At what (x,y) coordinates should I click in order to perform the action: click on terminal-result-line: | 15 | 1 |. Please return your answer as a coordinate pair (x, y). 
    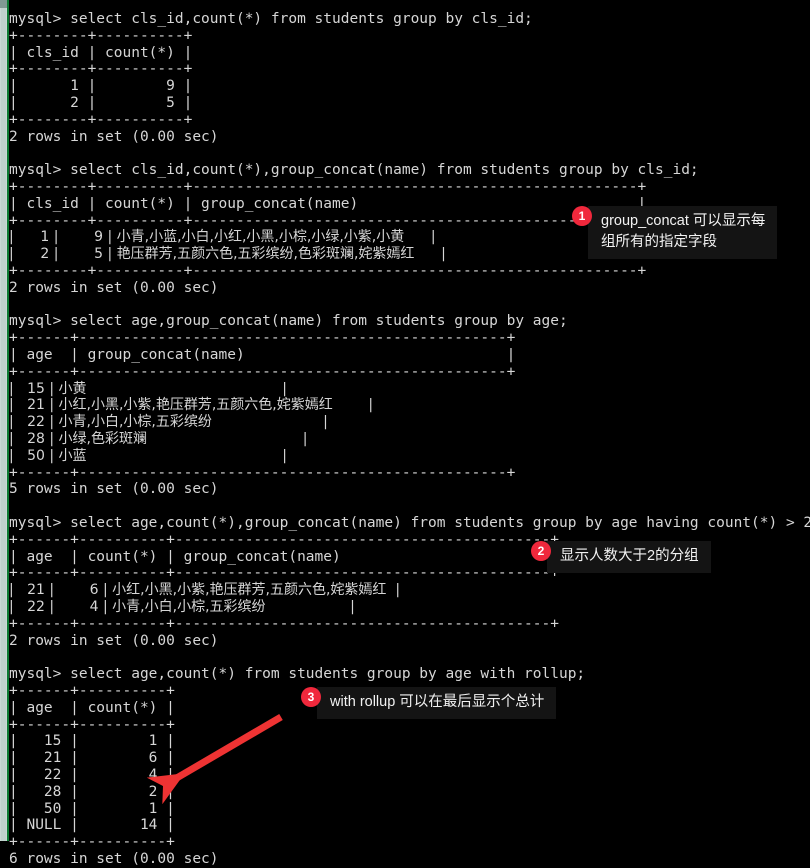
    Looking at the image, I should click on (92, 741).